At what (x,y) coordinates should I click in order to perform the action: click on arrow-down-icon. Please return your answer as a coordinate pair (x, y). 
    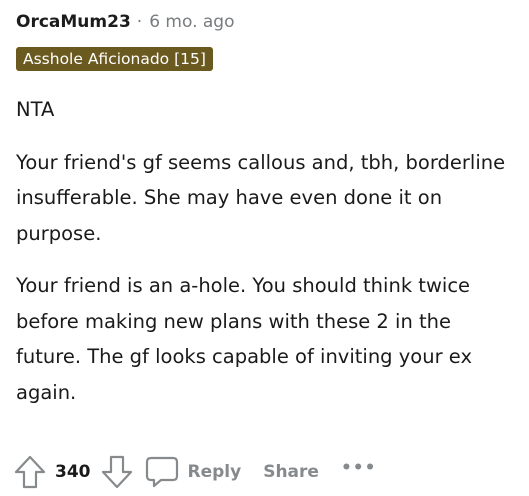
    Looking at the image, I should click on (116, 472).